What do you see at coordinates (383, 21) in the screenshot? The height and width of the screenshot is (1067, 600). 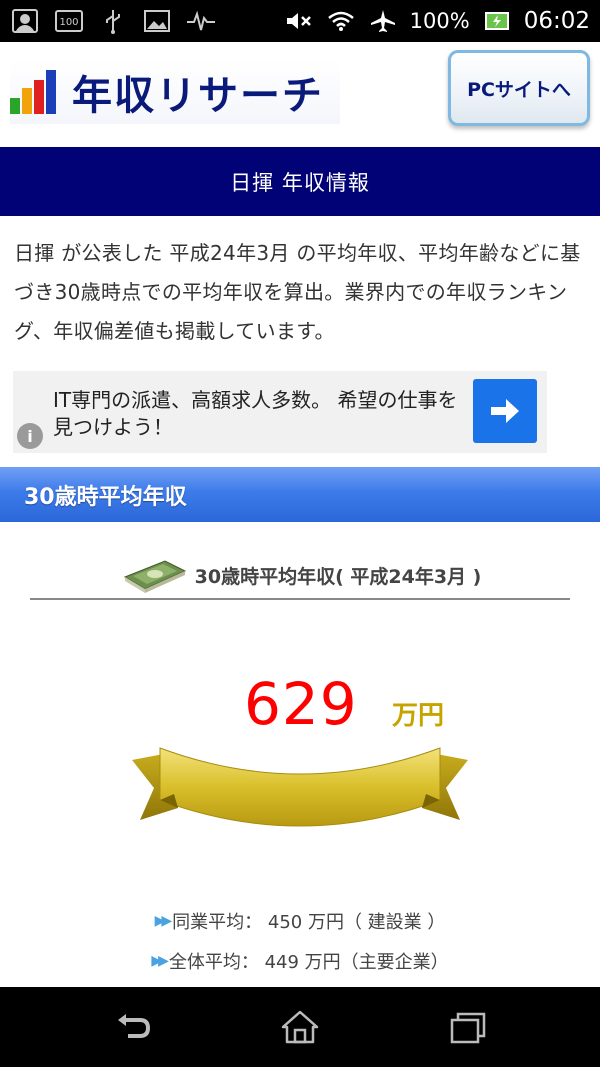 I see `airplane-icon` at bounding box center [383, 21].